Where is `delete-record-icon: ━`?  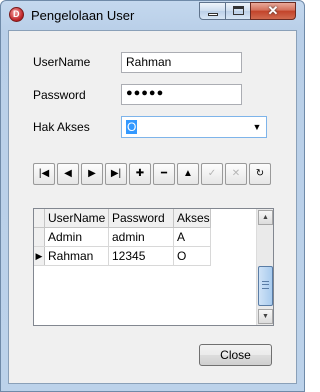
delete-record-icon: ━ is located at coordinates (164, 173).